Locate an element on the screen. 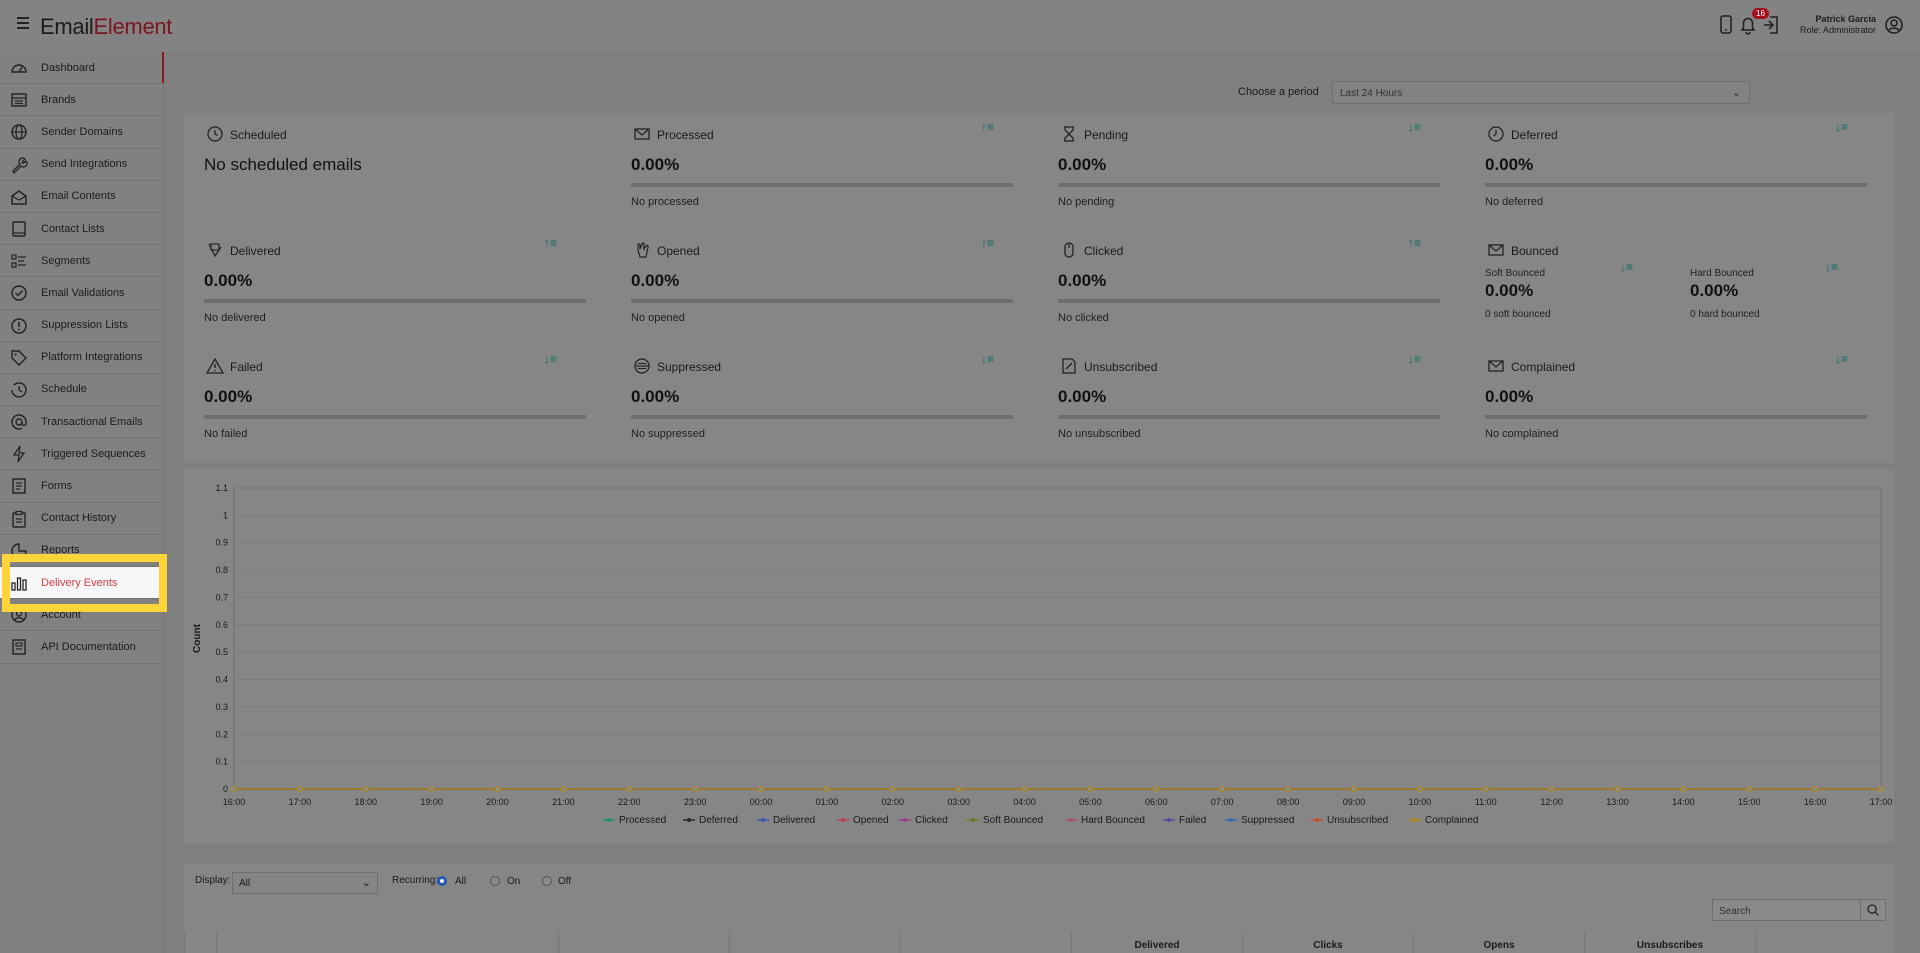 The height and width of the screenshot is (953, 1920). y-axis-label: Count is located at coordinates (197, 638).